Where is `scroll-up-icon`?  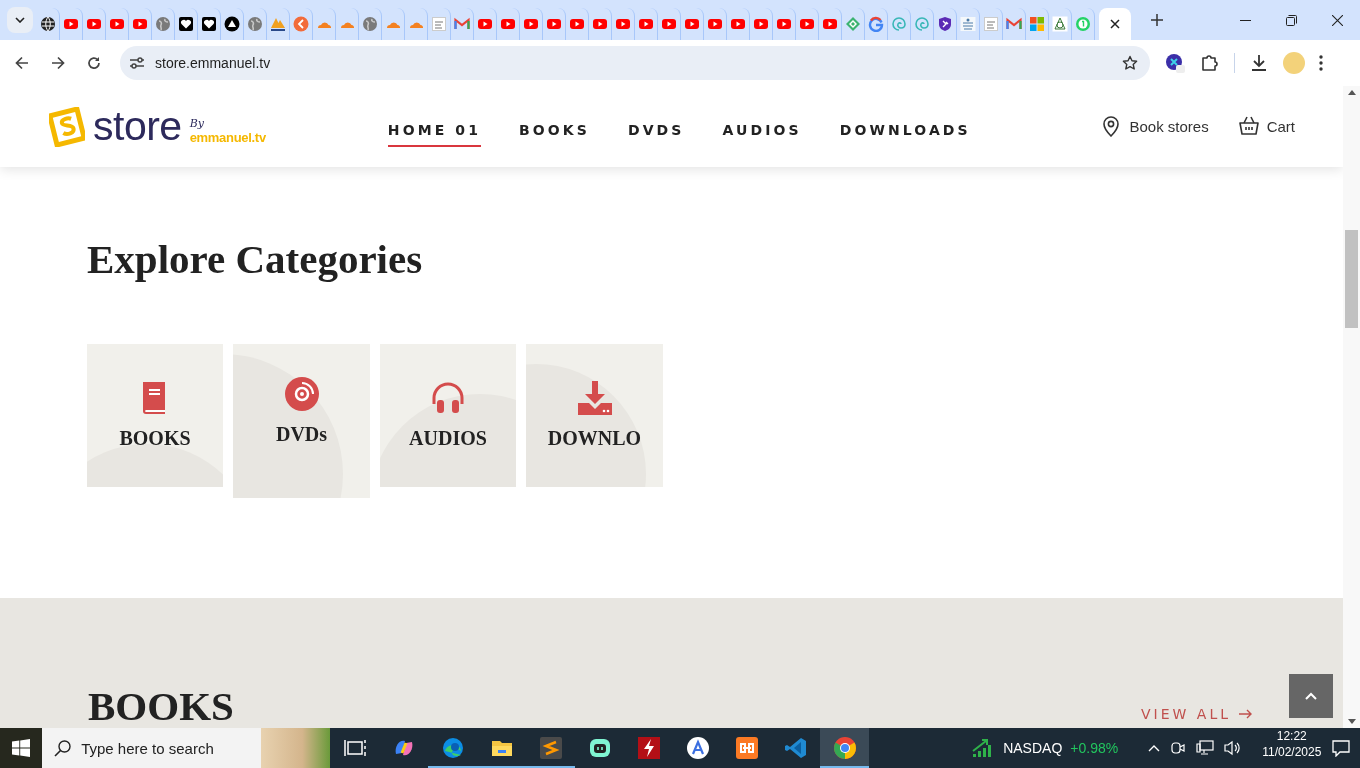 scroll-up-icon is located at coordinates (1351, 92).